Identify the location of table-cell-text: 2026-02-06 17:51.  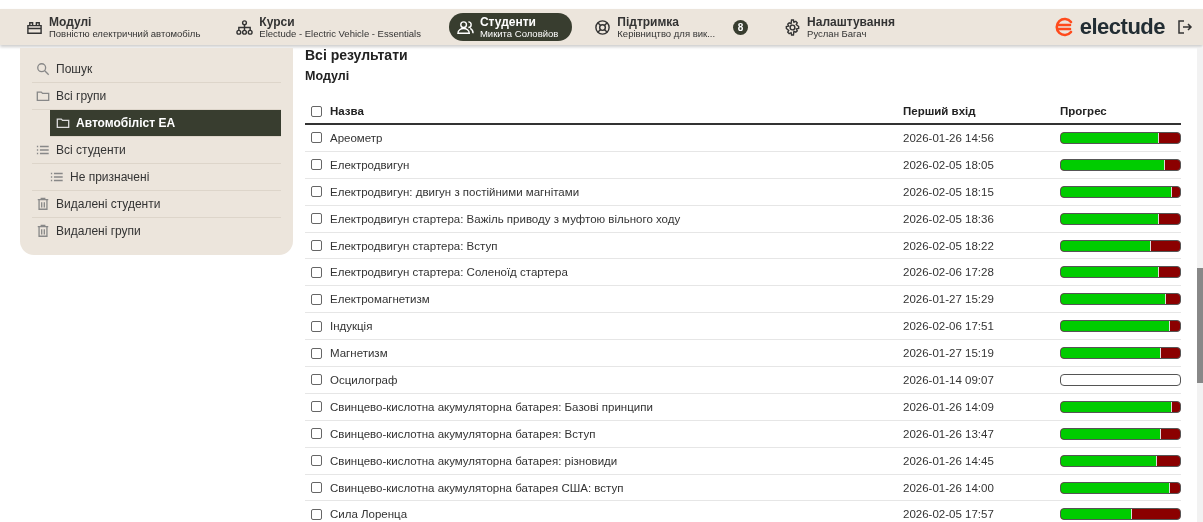
(949, 326).